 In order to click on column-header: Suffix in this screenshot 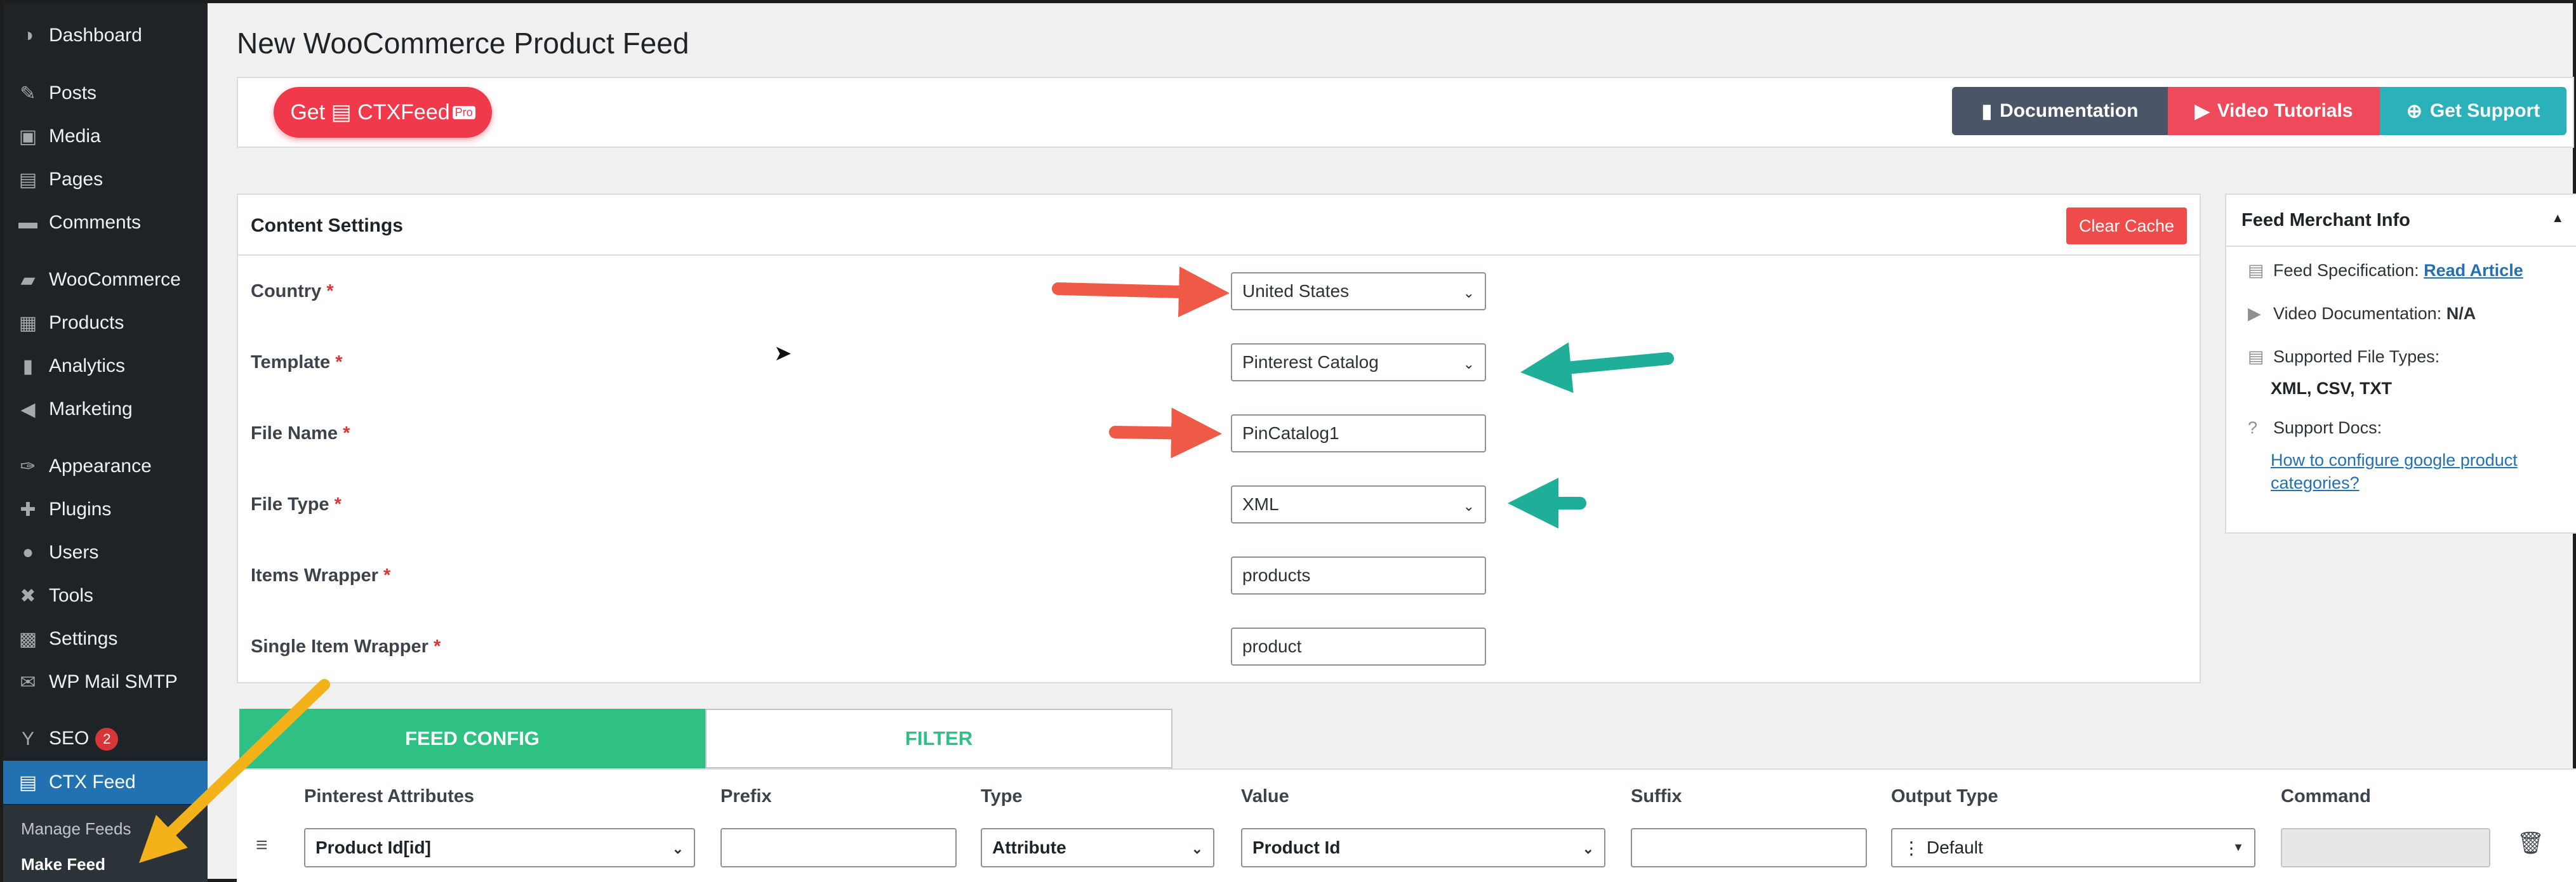, I will do `click(1656, 796)`.